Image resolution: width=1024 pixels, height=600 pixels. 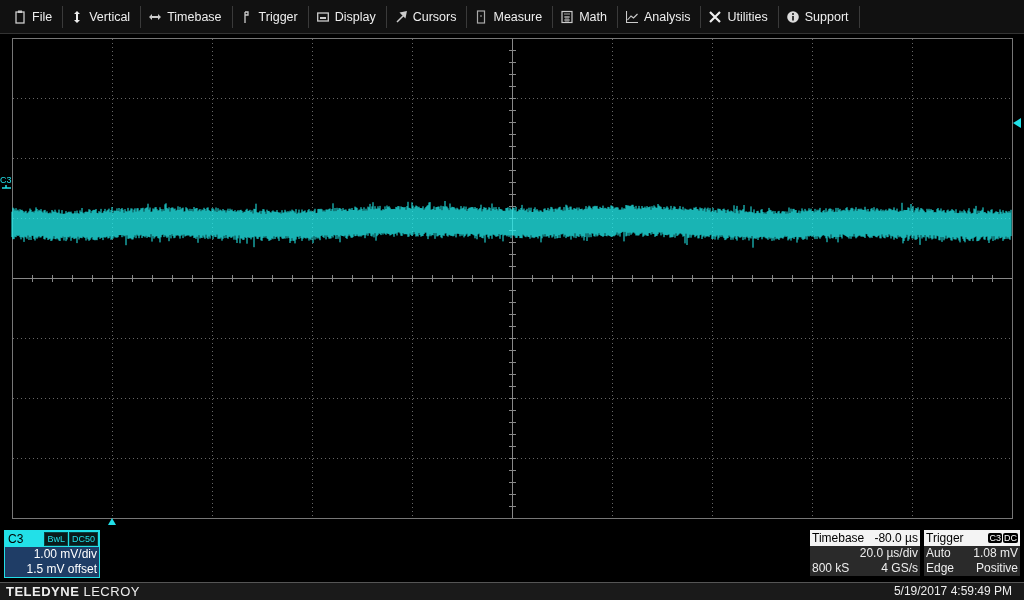 I want to click on channel-name: C3, so click(x=16, y=539).